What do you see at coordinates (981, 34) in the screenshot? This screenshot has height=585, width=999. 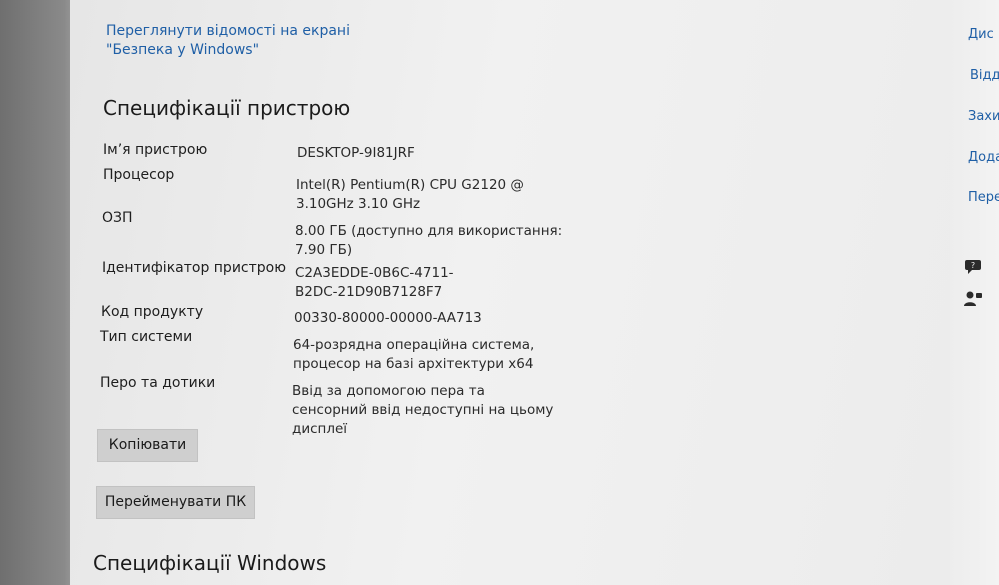 I see `related-link-1: Дис` at bounding box center [981, 34].